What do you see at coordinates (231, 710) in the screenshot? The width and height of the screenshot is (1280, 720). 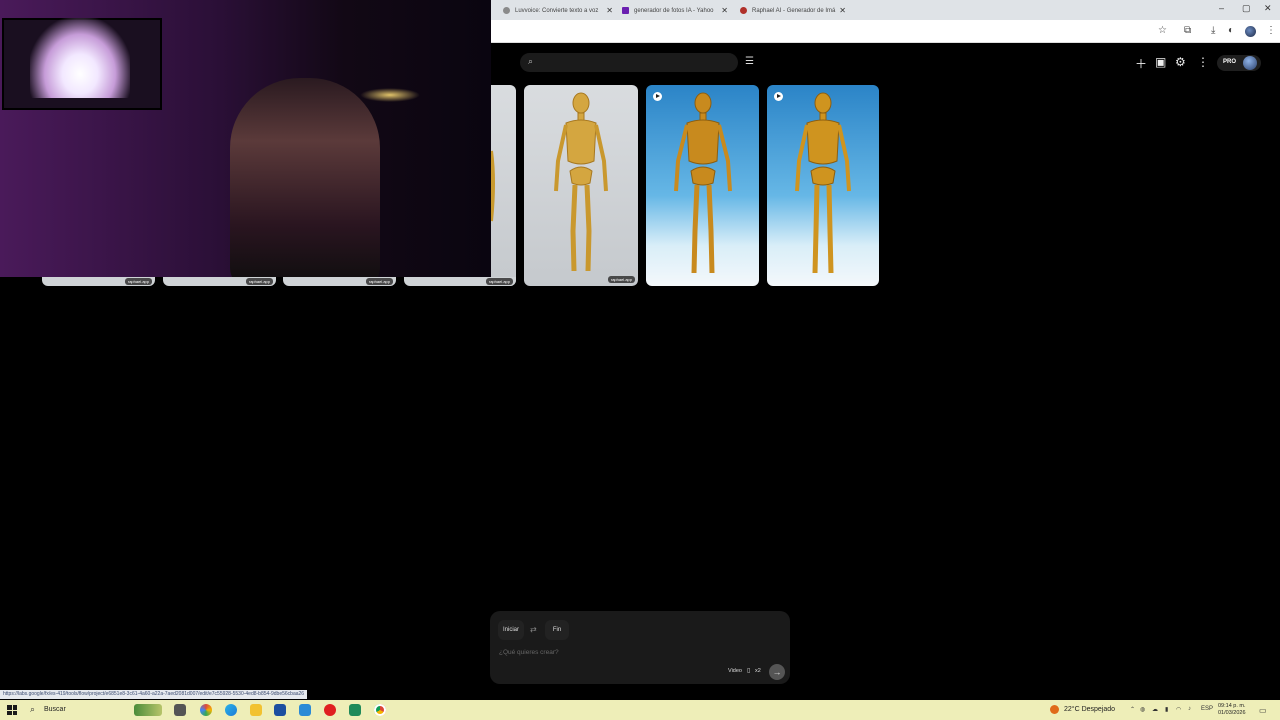 I see `edge-icon` at bounding box center [231, 710].